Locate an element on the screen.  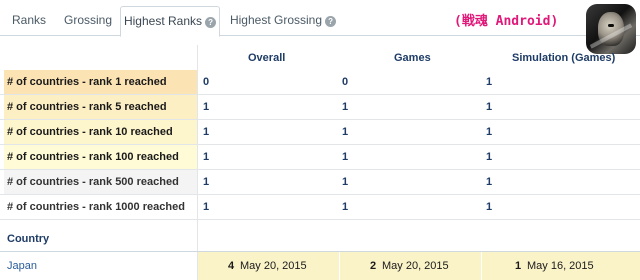
table-row: # of countries - rank 10 reached 1 1 1 is located at coordinates (320, 132).